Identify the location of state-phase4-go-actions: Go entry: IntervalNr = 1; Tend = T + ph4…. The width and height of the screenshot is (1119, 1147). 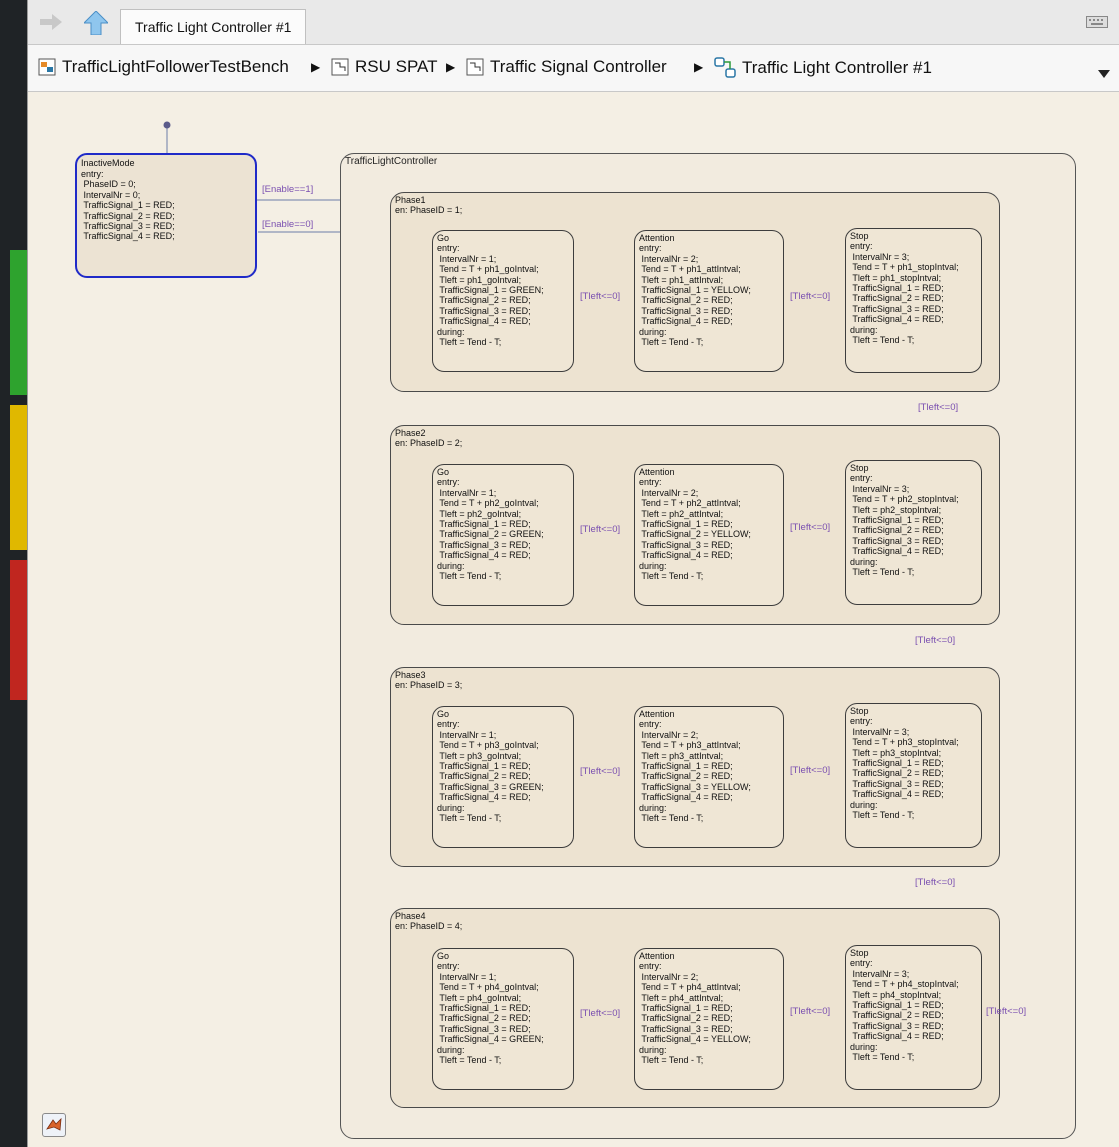
(490, 1008).